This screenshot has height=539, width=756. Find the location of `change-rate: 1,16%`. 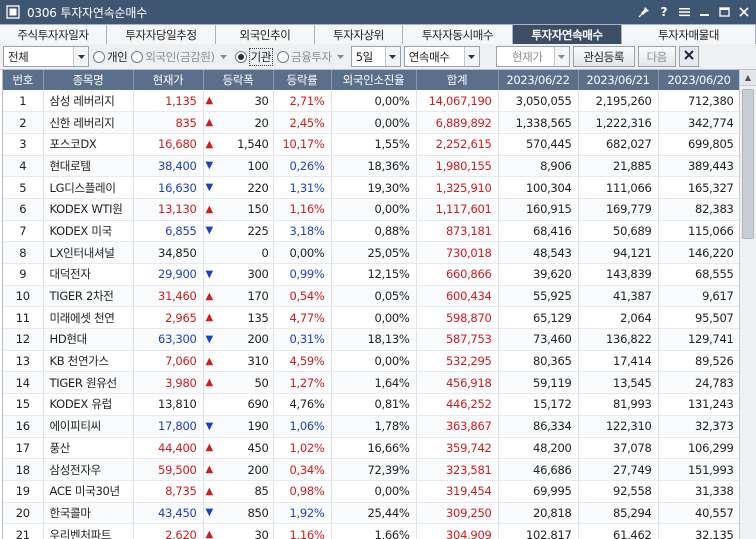

change-rate: 1,16% is located at coordinates (302, 531).